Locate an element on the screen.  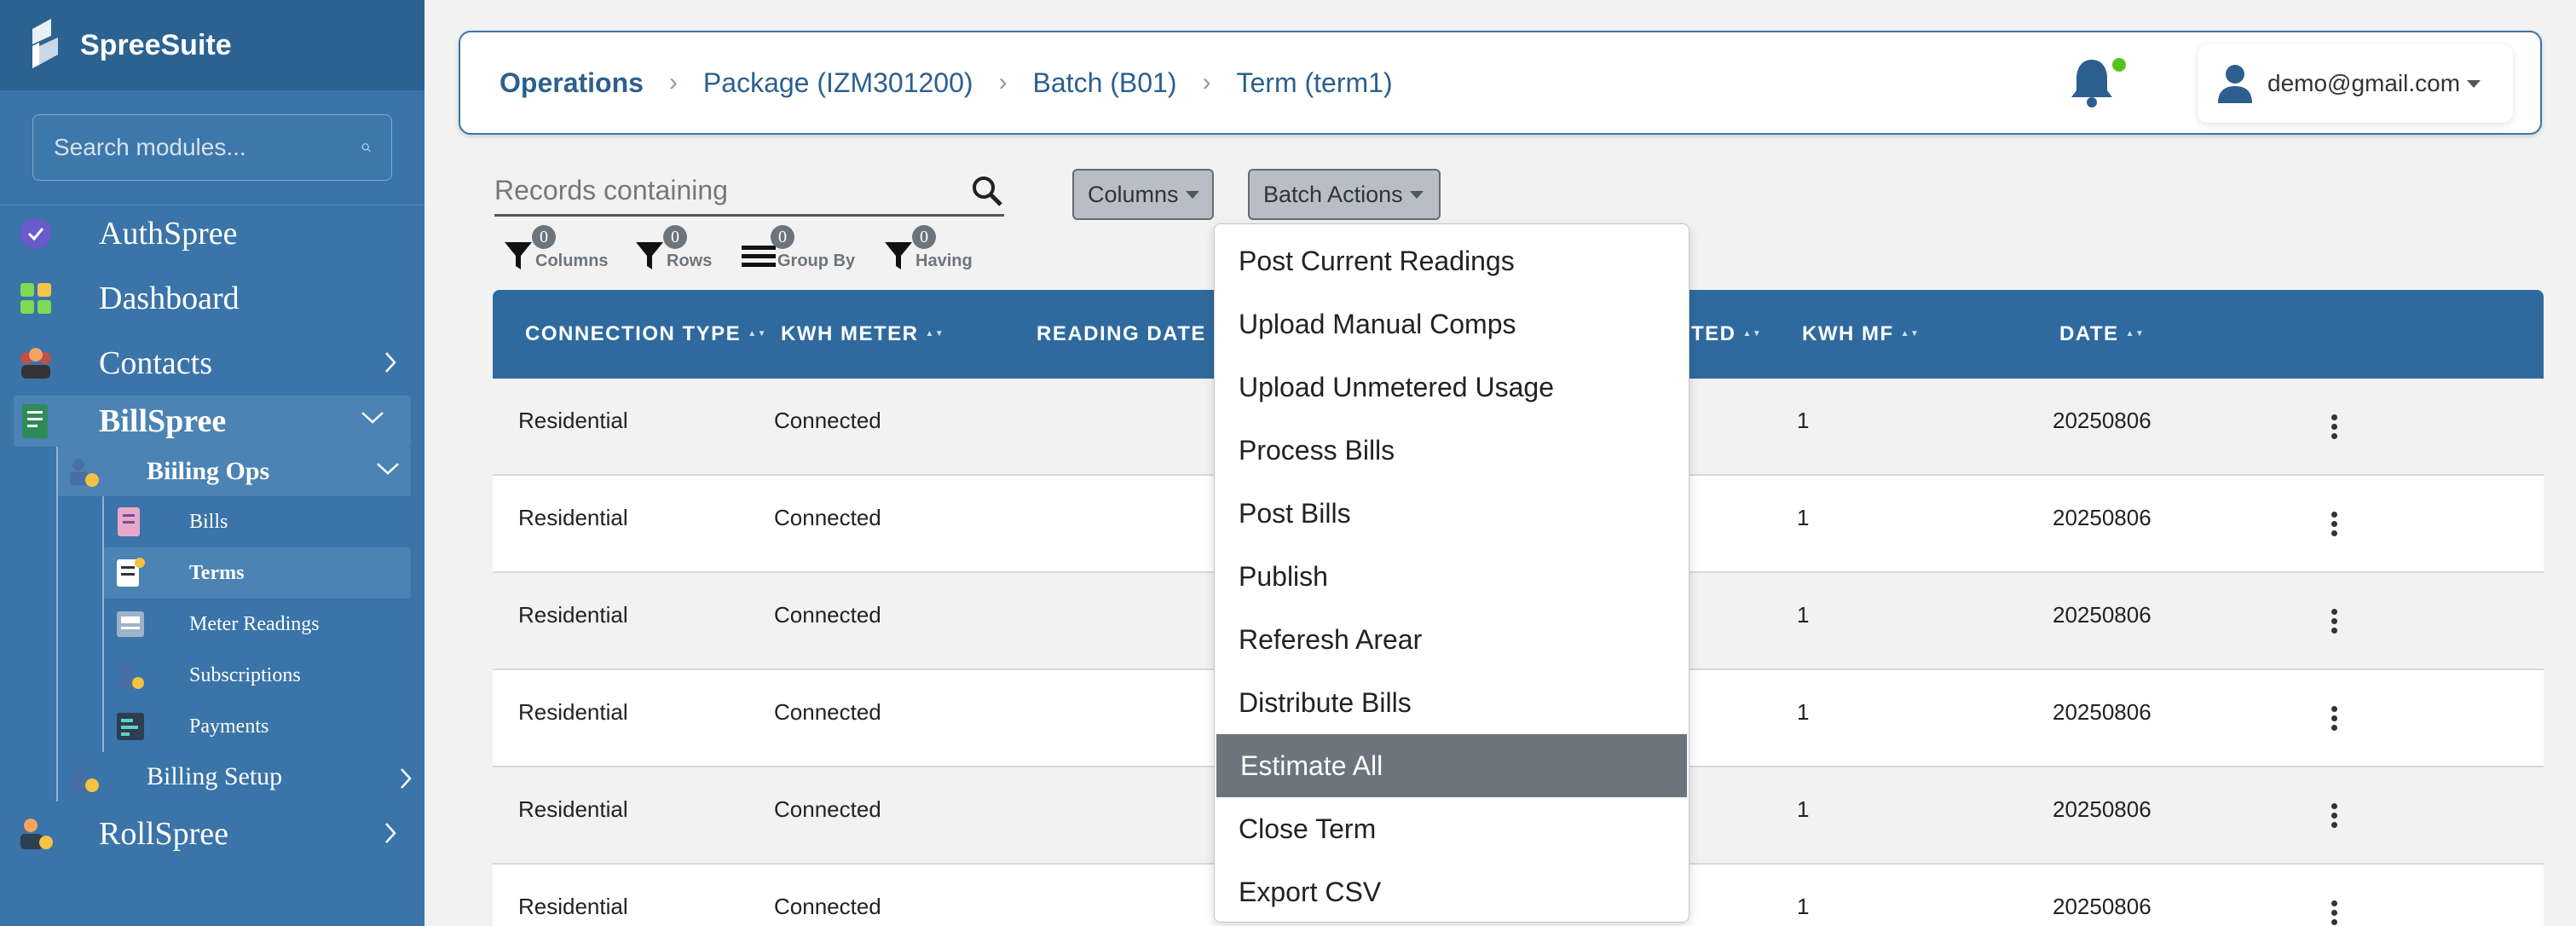
group-by-filter: 0 Group By is located at coordinates (803, 249).